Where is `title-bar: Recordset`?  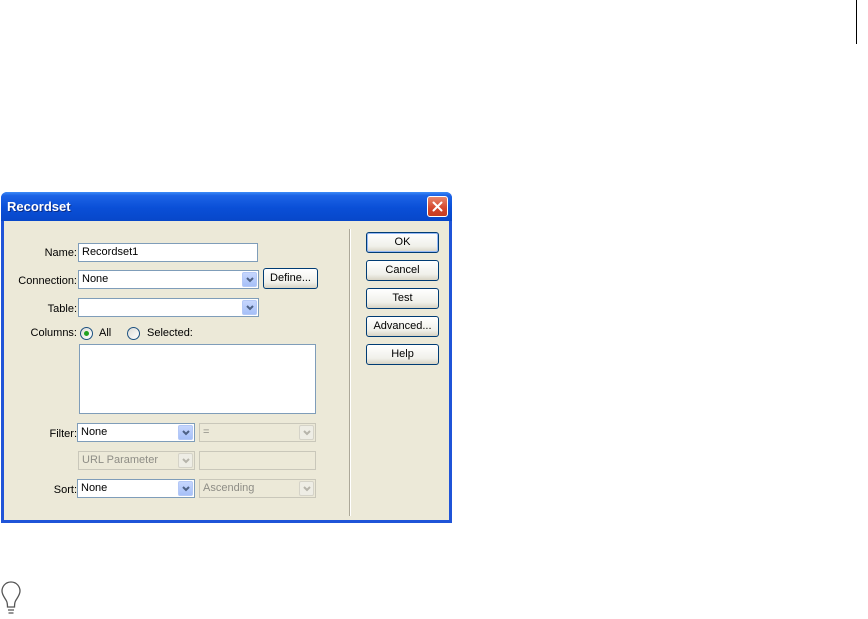 title-bar: Recordset is located at coordinates (226, 206).